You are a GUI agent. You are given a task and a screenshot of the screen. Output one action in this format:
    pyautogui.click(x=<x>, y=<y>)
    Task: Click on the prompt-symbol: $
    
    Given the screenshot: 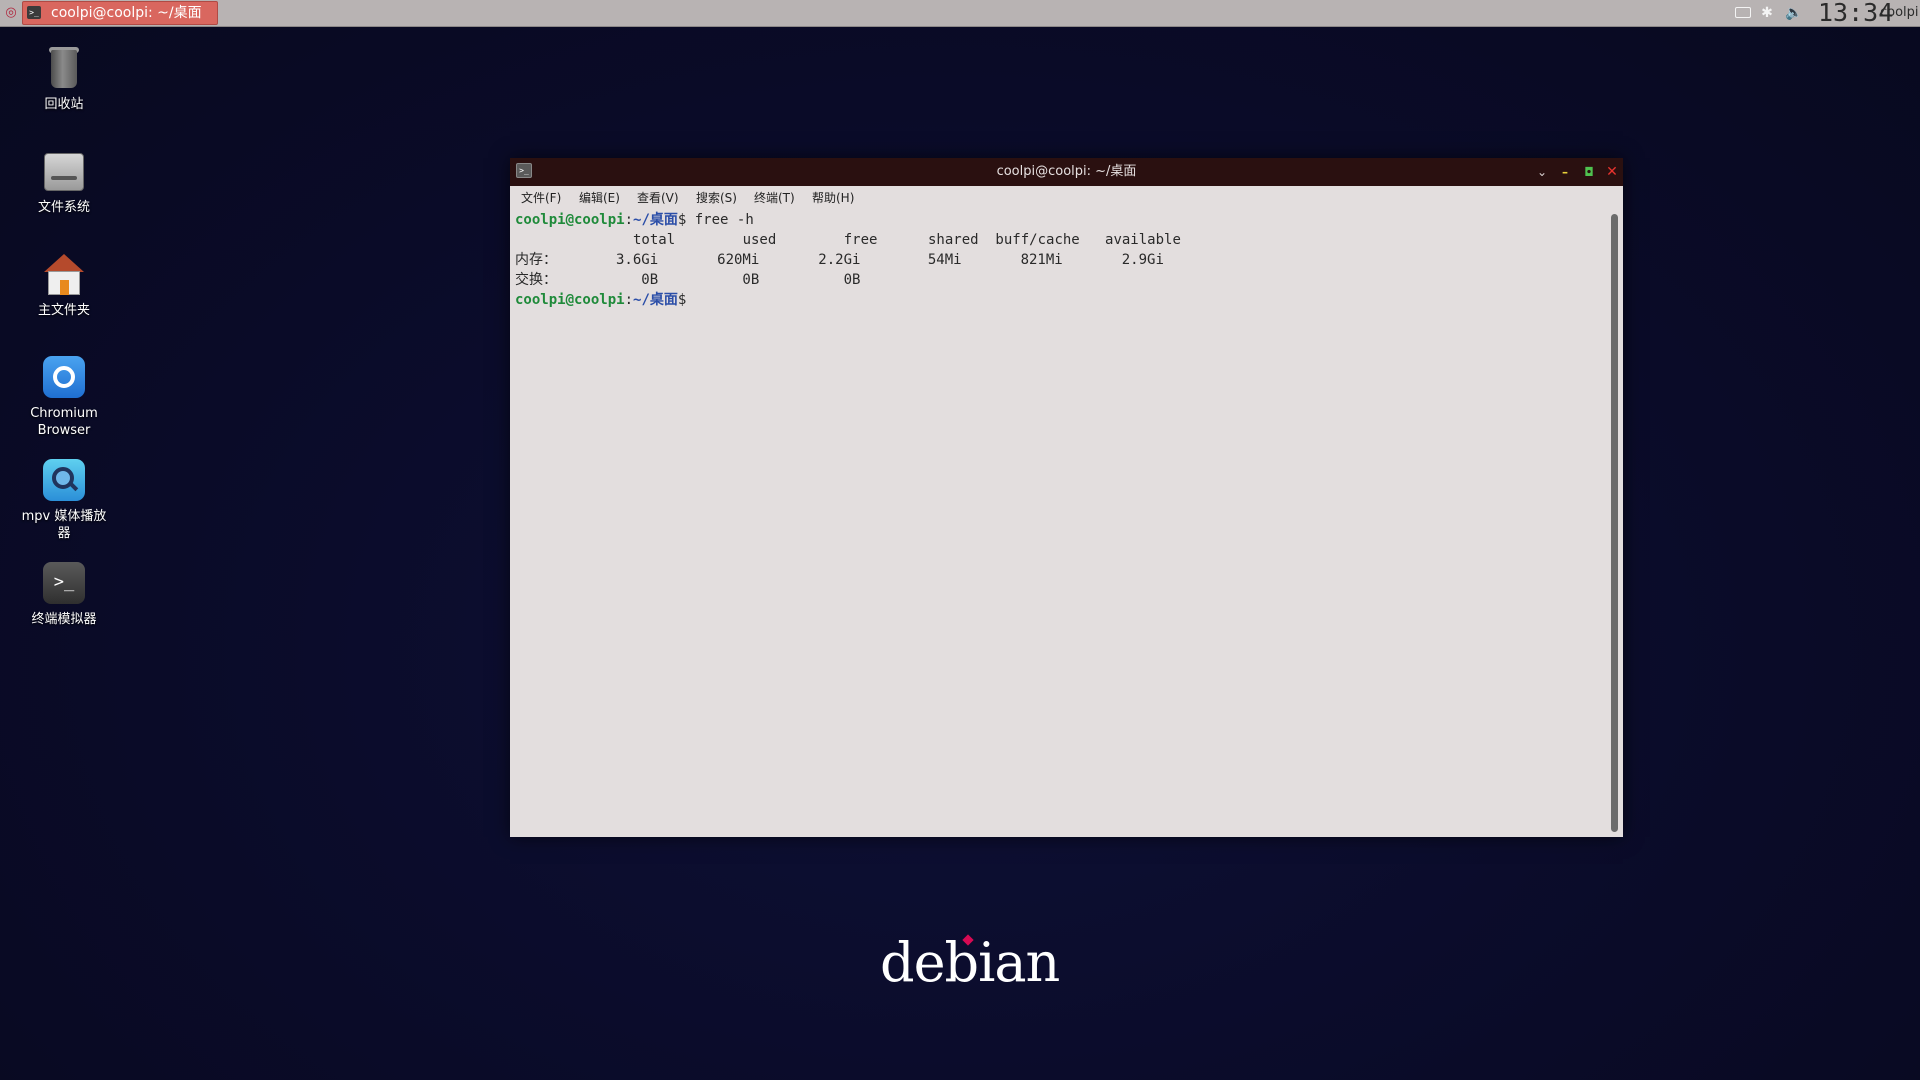 What is the action you would take?
    pyautogui.click(x=682, y=300)
    